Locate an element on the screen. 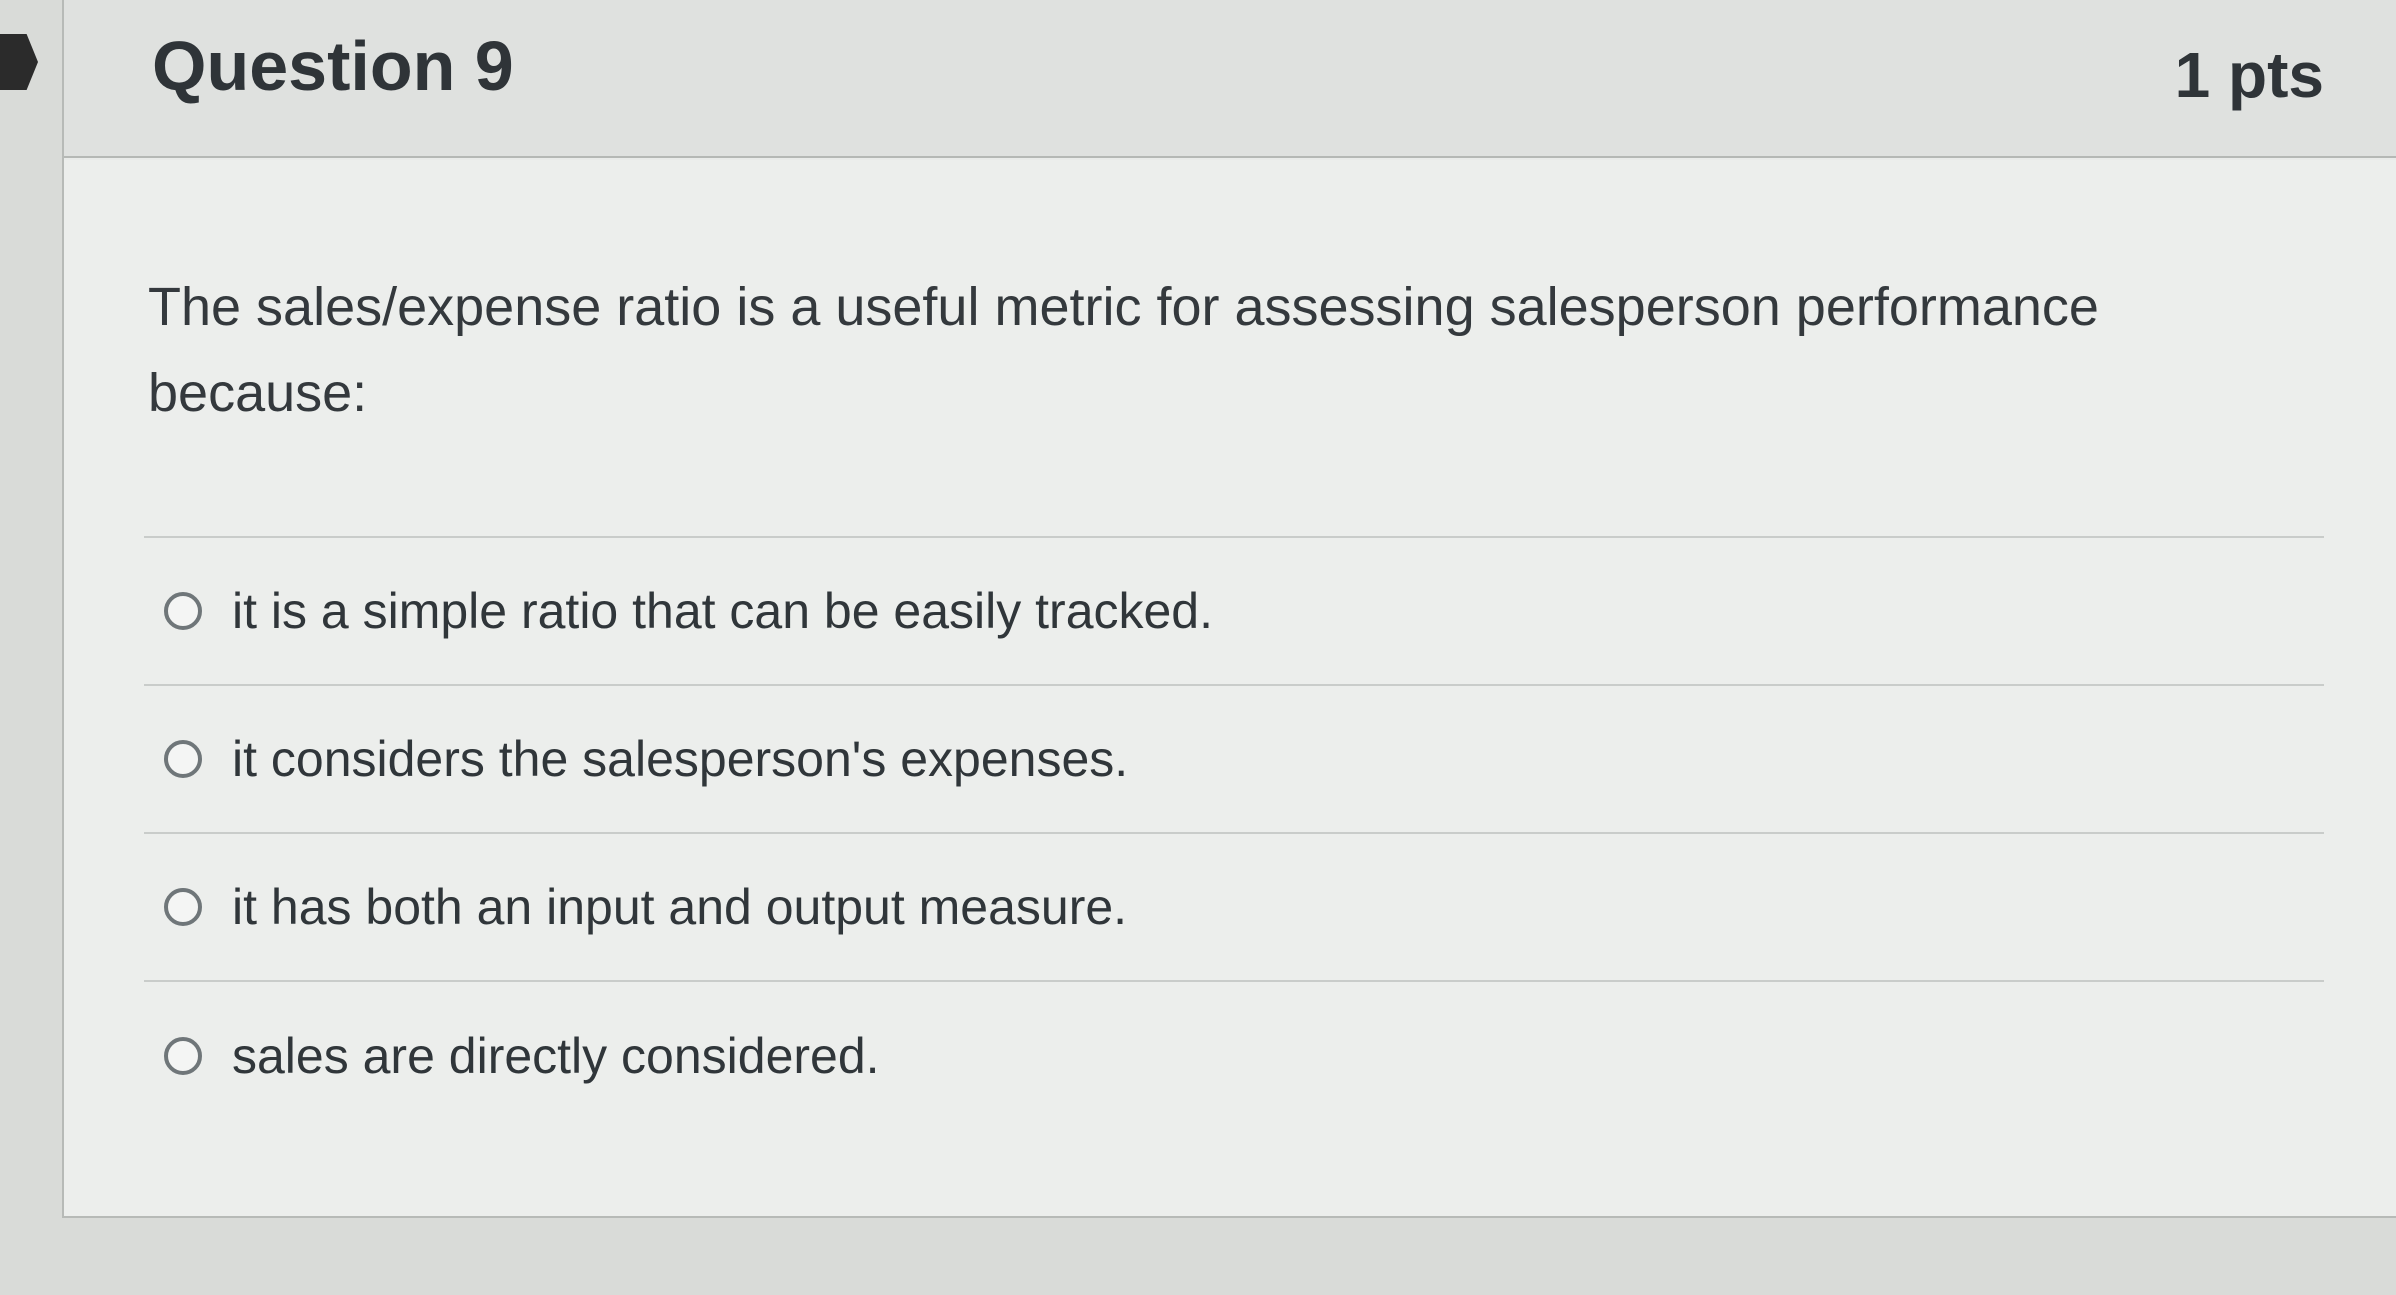 This screenshot has width=2396, height=1295. answer-label: it considers the salesperson's expenses. is located at coordinates (680, 759).